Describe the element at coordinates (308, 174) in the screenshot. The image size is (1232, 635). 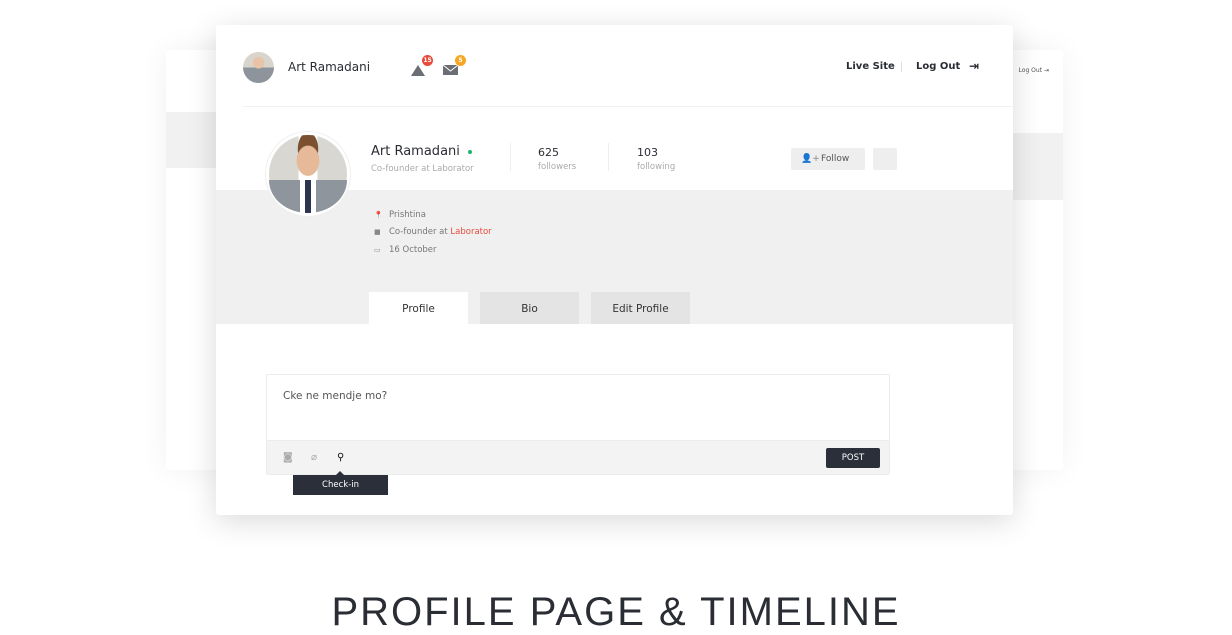
I see `profile-avatar` at that location.